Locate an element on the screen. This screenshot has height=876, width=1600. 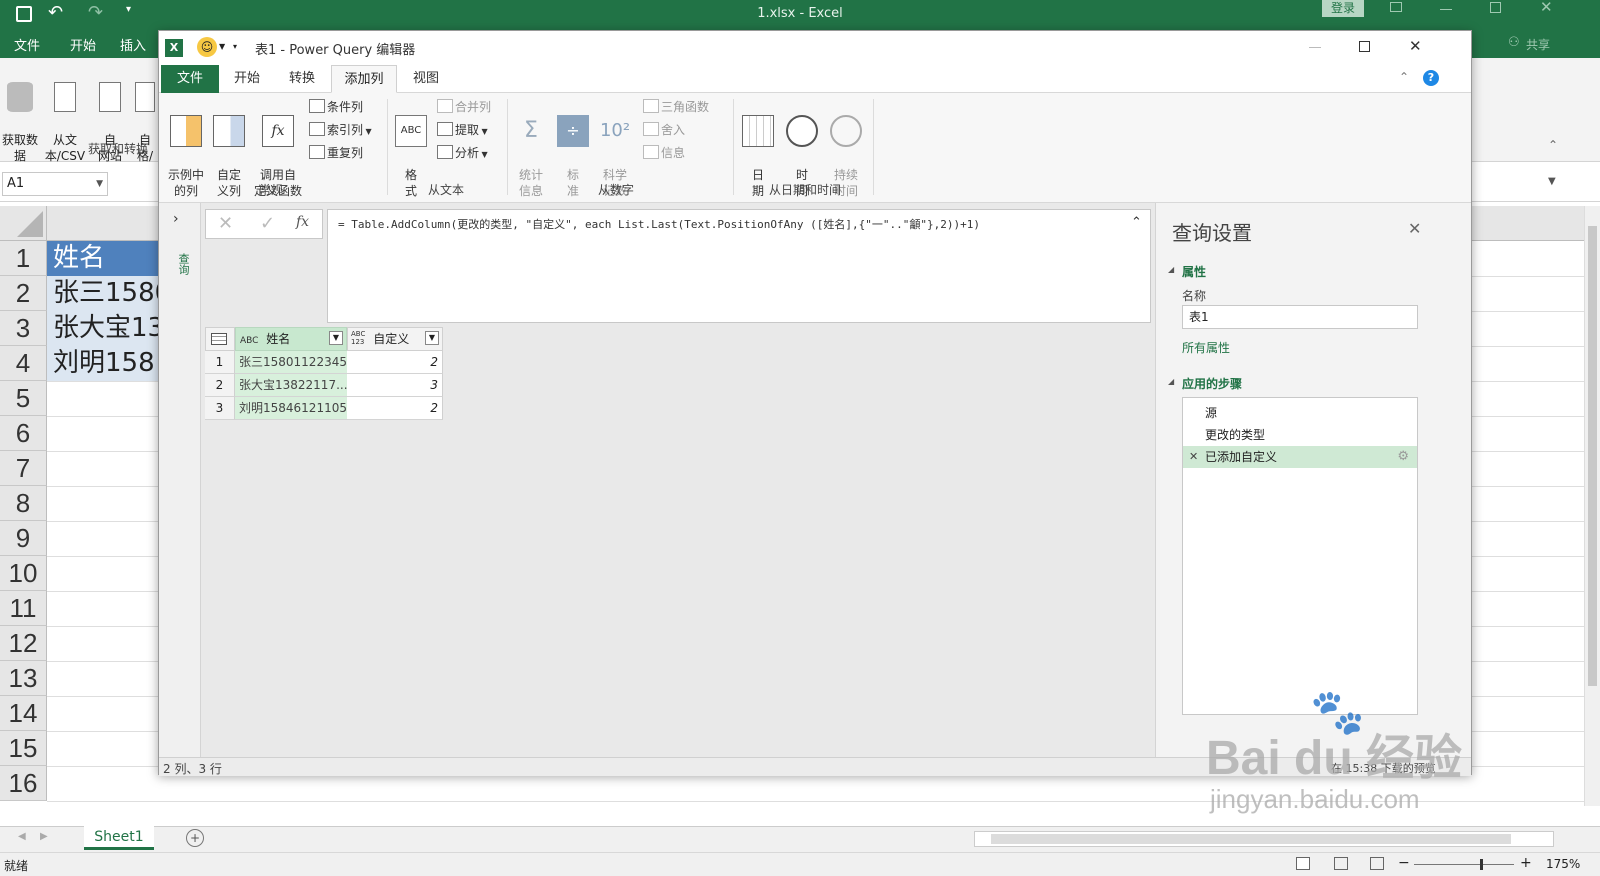
row-header: 16 is located at coordinates (23, 783).